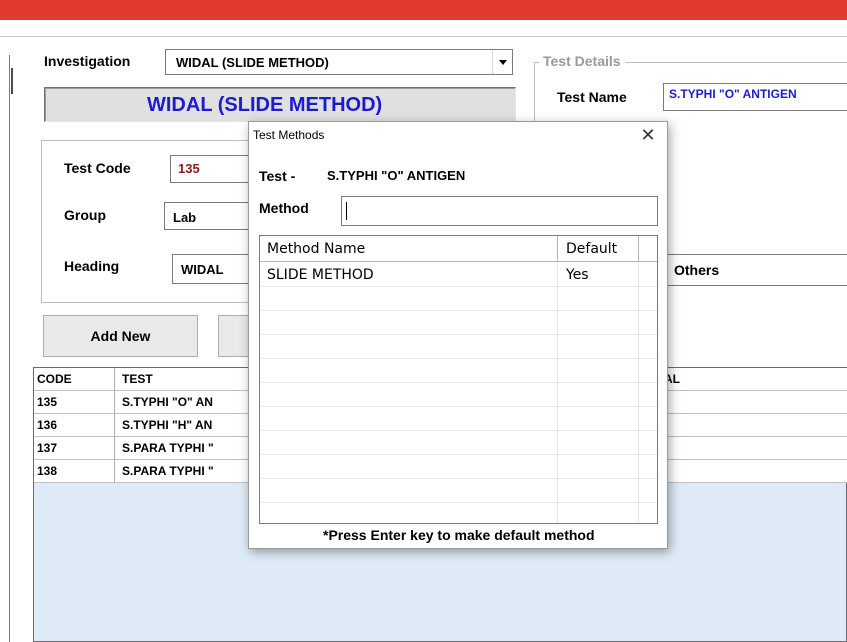 The width and height of the screenshot is (847, 642). What do you see at coordinates (9, 348) in the screenshot?
I see `left-panel-border` at bounding box center [9, 348].